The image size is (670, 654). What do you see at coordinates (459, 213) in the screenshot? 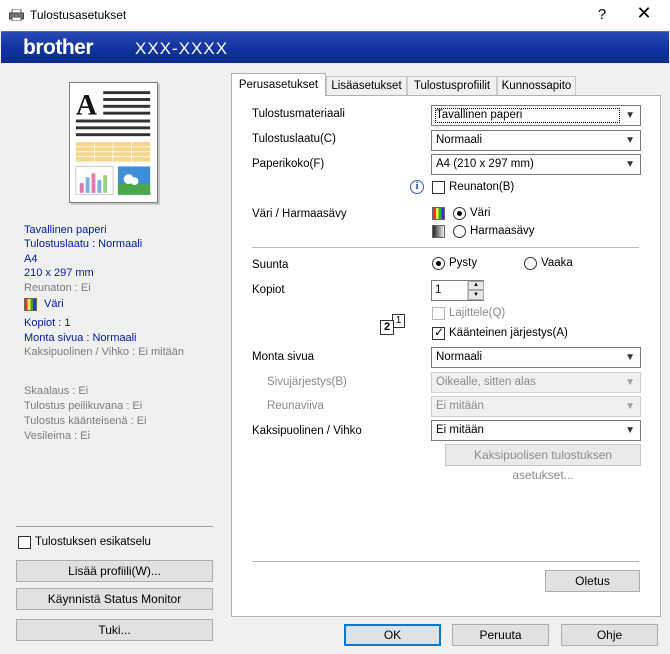
I see `color-radio` at bounding box center [459, 213].